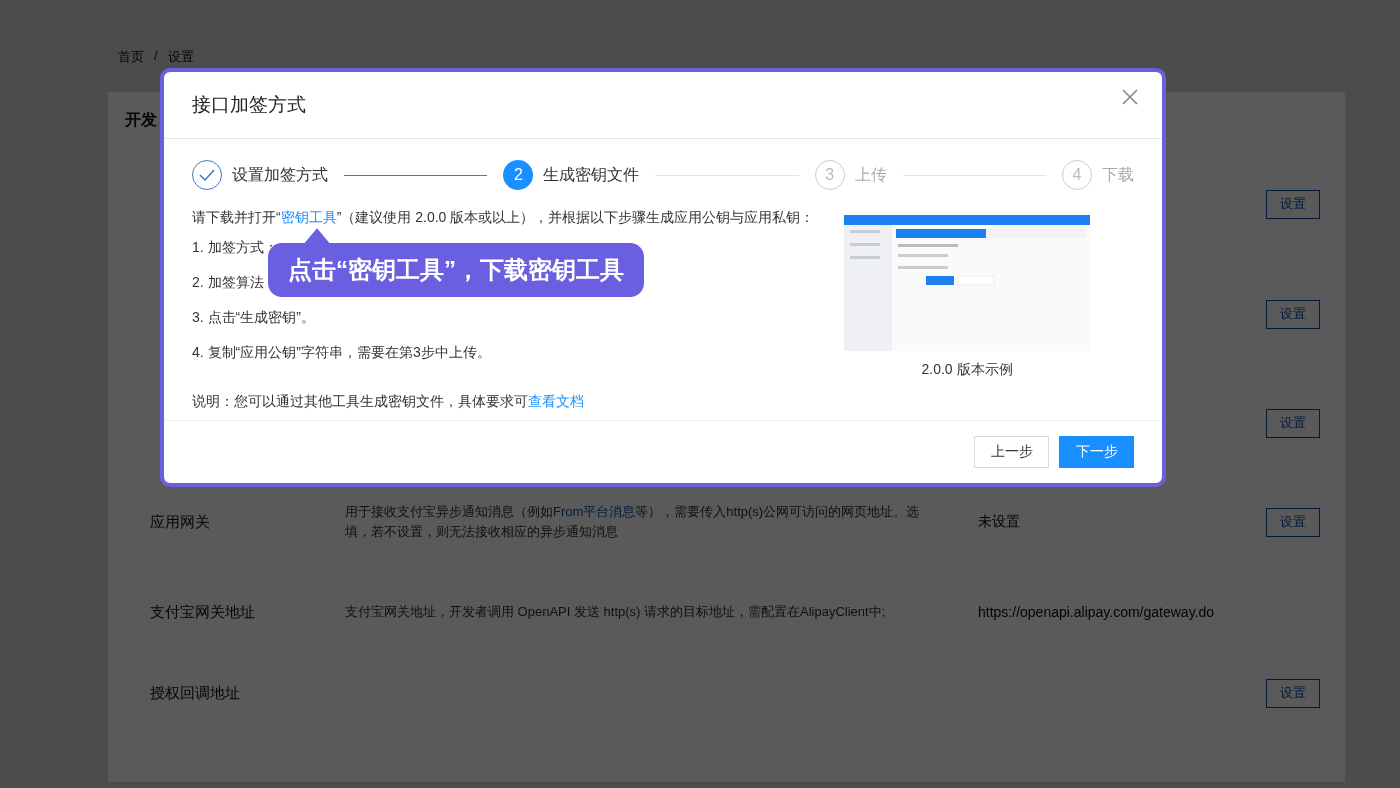 The width and height of the screenshot is (1400, 788). What do you see at coordinates (616, 612) in the screenshot?
I see `setting-description: 支付宝网关地址，开发者调用 OpenAPI 发送 http(s) 请求的目标地址，需配置在AlipayClient中;` at bounding box center [616, 612].